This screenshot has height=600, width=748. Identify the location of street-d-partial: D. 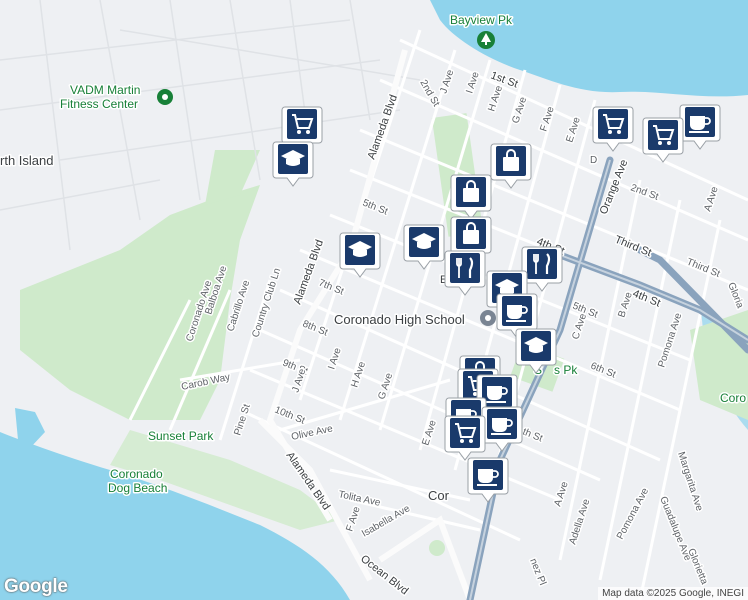
(593, 160).